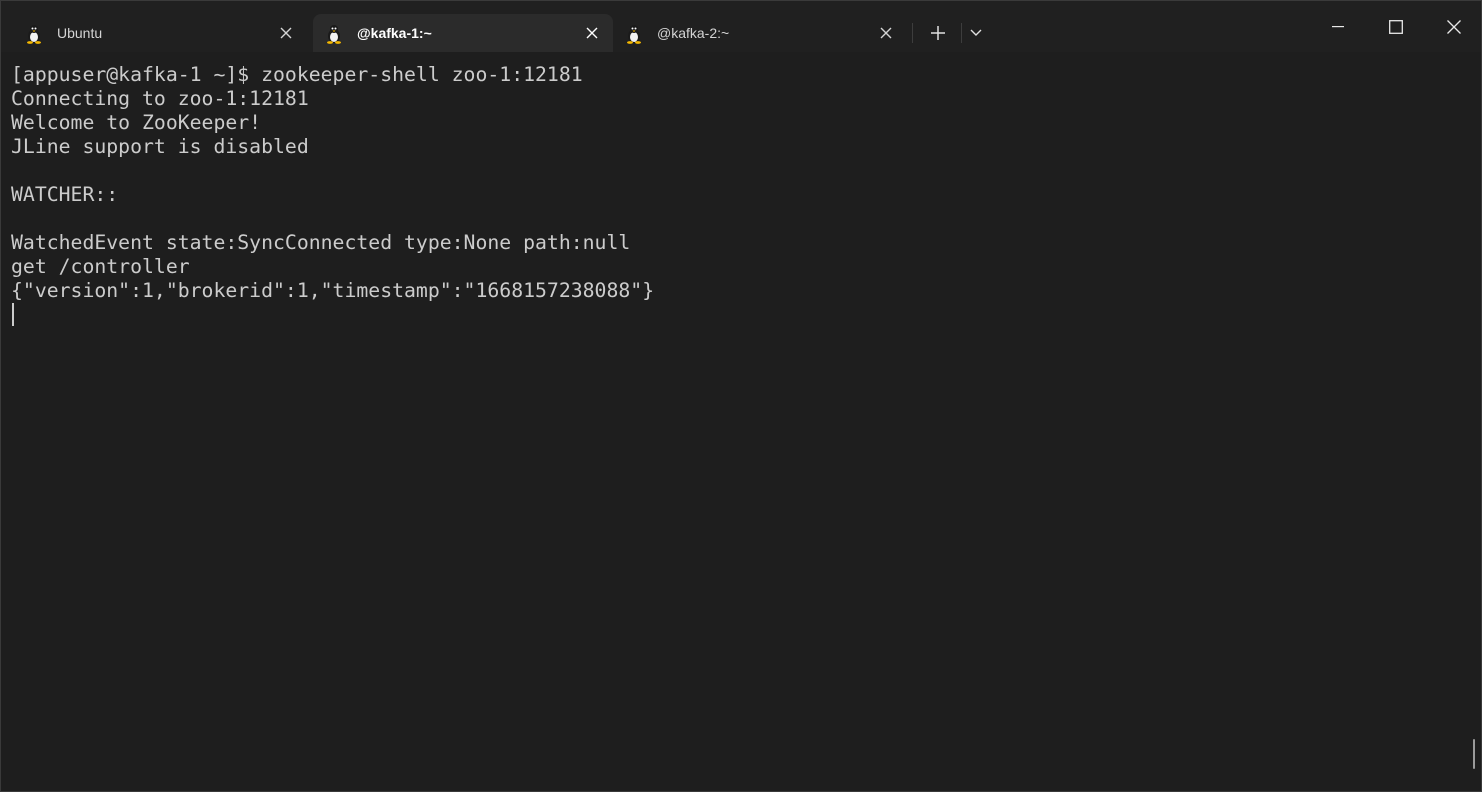 This screenshot has height=792, width=1482. I want to click on title-bar: Ubuntu @kafka-1:~ @kafka-2:~, so click(741, 26).